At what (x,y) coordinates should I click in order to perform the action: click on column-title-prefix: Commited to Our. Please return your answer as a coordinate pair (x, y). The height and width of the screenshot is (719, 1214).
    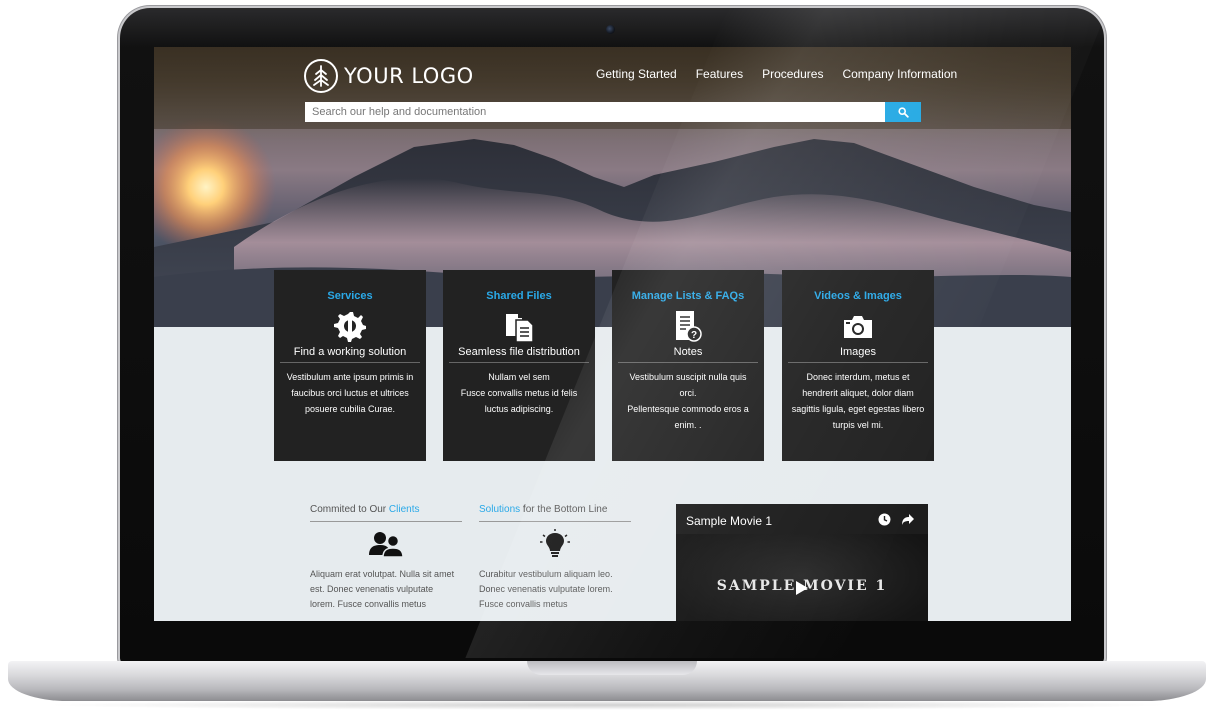
    Looking at the image, I should click on (349, 509).